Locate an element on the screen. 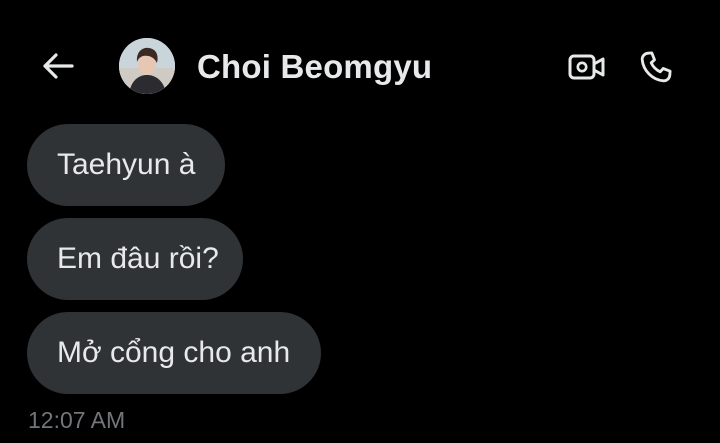 This screenshot has height=443, width=720. avatar-image is located at coordinates (147, 66).